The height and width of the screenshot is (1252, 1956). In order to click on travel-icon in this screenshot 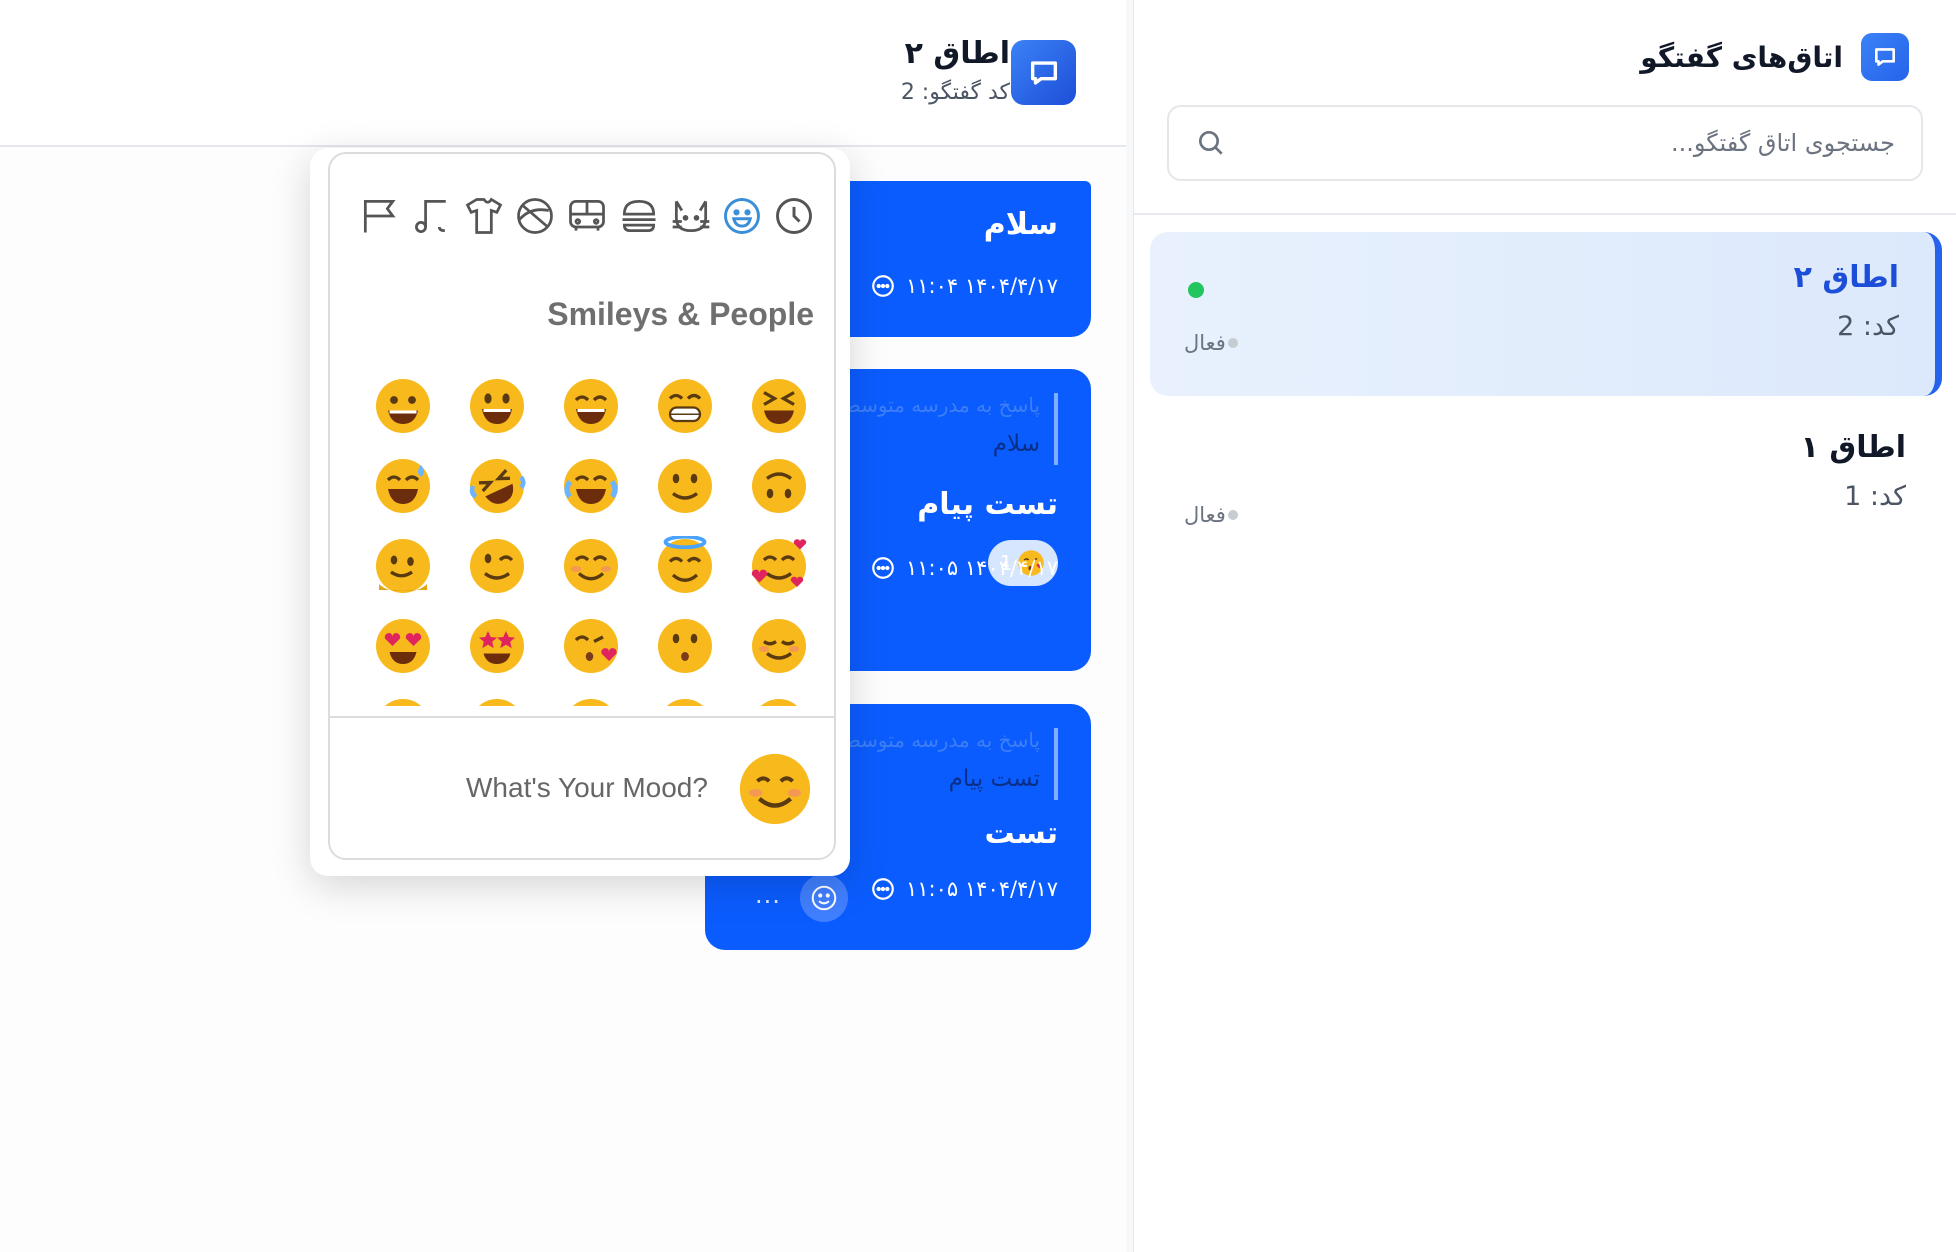, I will do `click(587, 215)`.